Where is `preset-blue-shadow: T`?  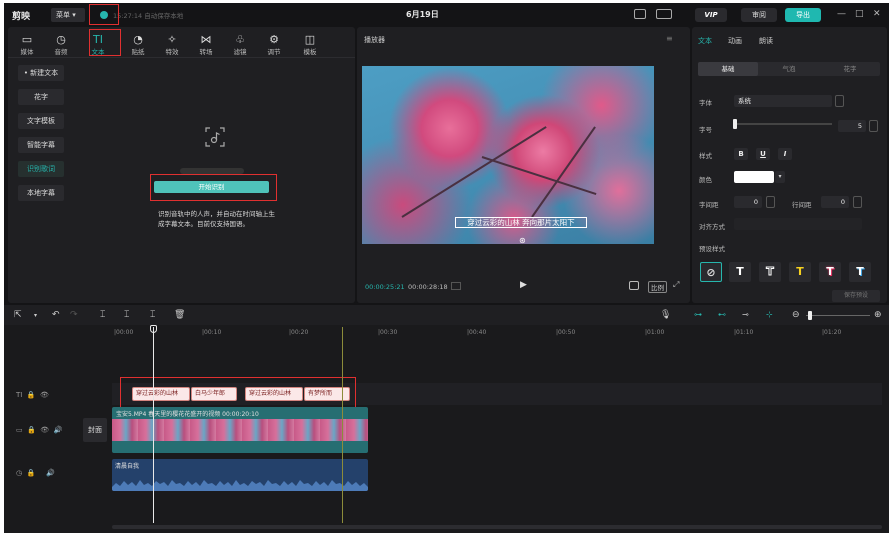 preset-blue-shadow: T is located at coordinates (860, 272).